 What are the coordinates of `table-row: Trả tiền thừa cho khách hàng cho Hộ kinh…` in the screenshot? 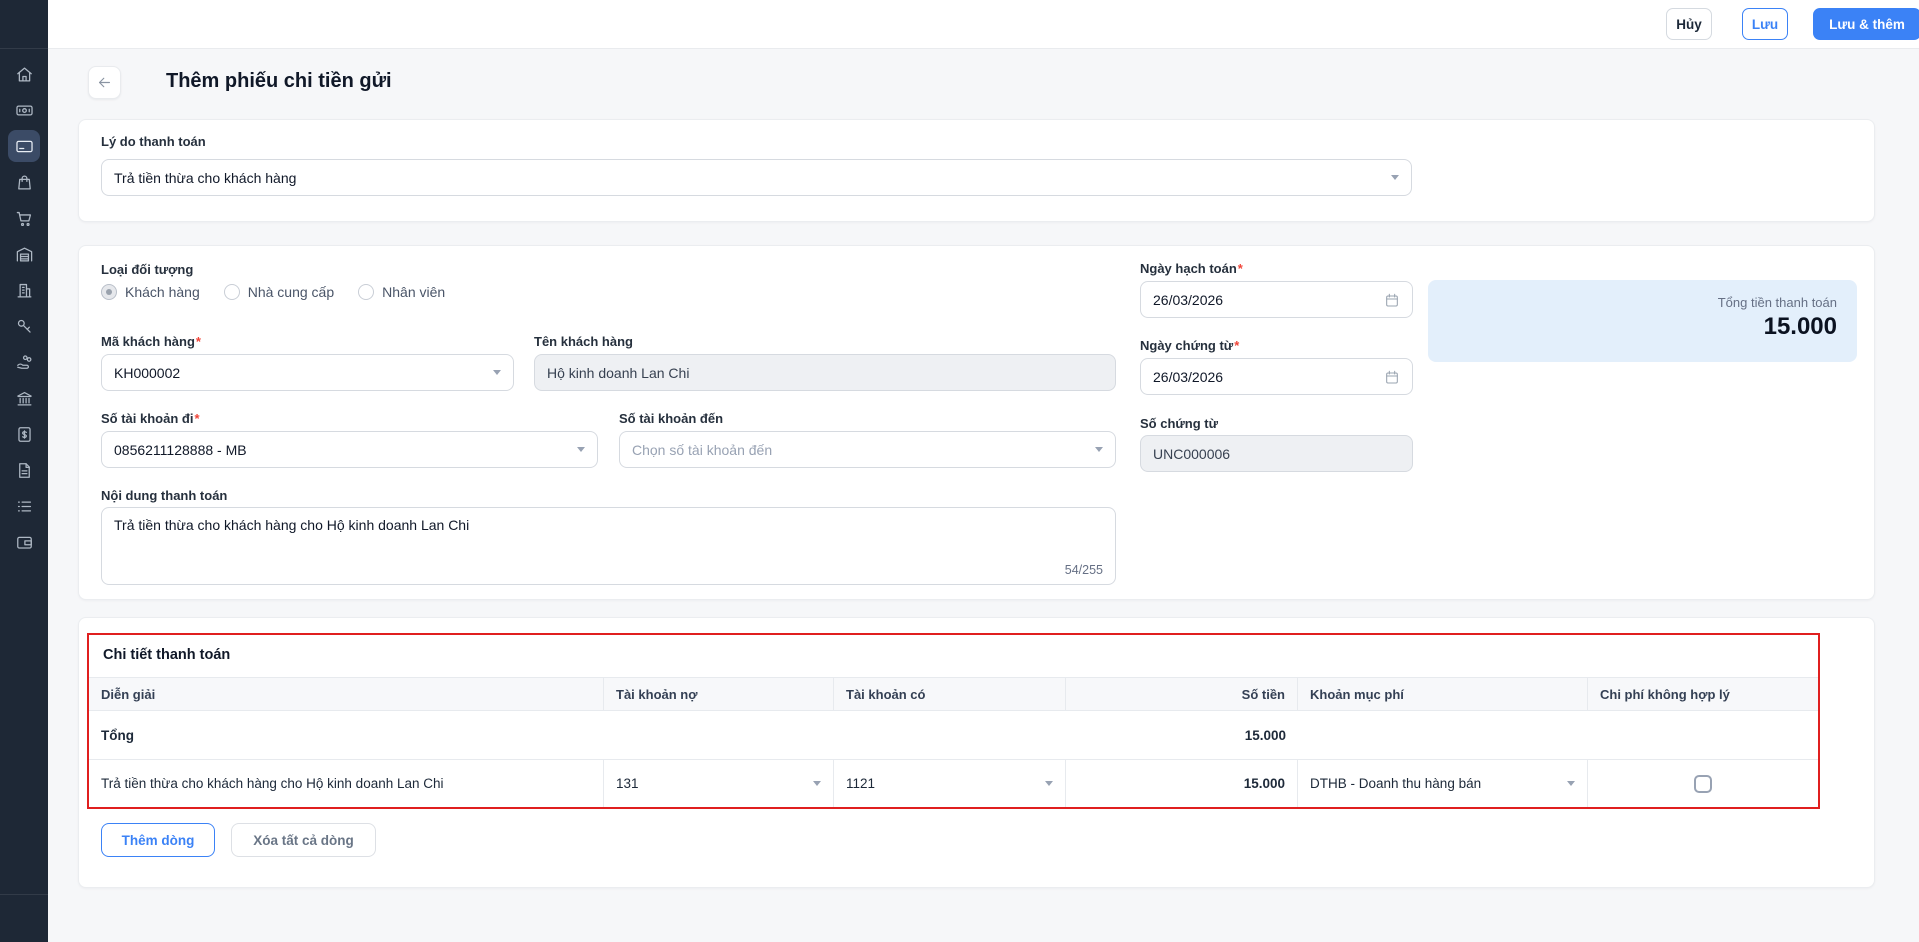 It's located at (953, 783).